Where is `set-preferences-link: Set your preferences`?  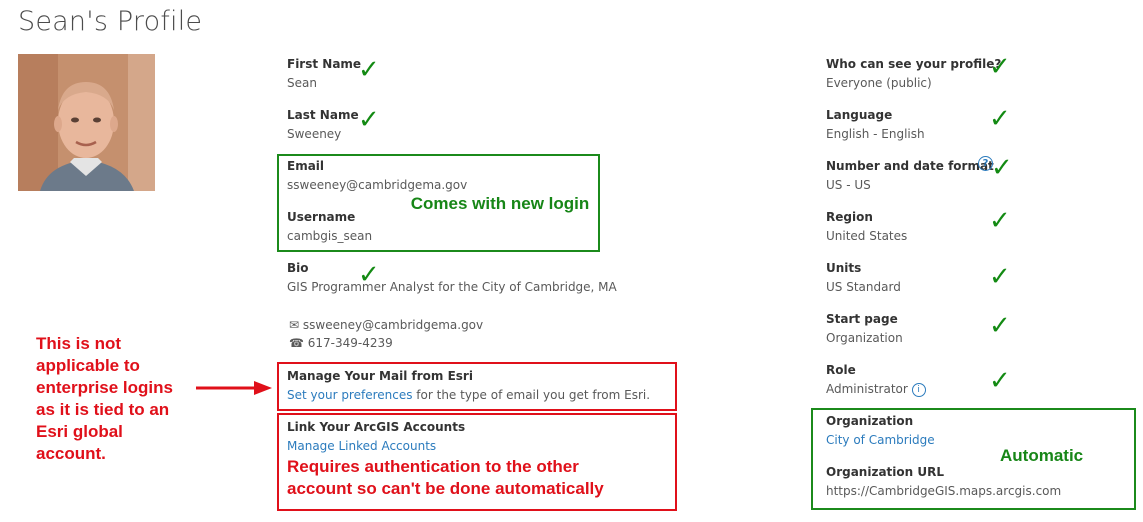
set-preferences-link: Set your preferences is located at coordinates (349, 395).